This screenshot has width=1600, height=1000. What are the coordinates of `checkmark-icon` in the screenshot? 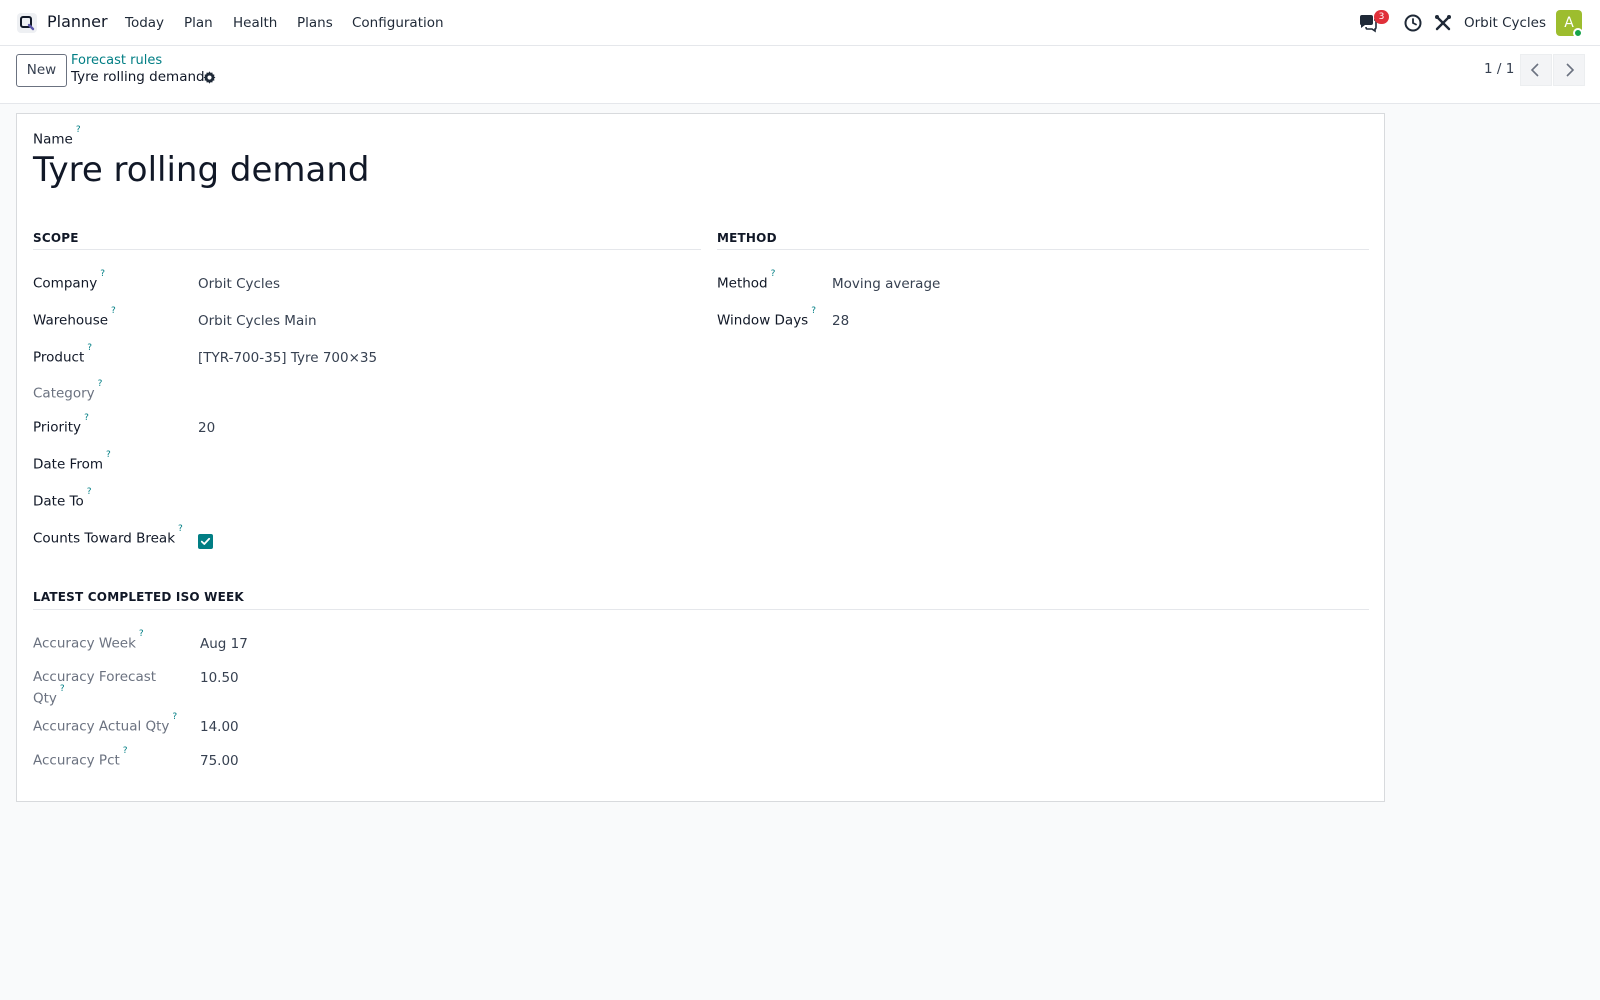 It's located at (205, 541).